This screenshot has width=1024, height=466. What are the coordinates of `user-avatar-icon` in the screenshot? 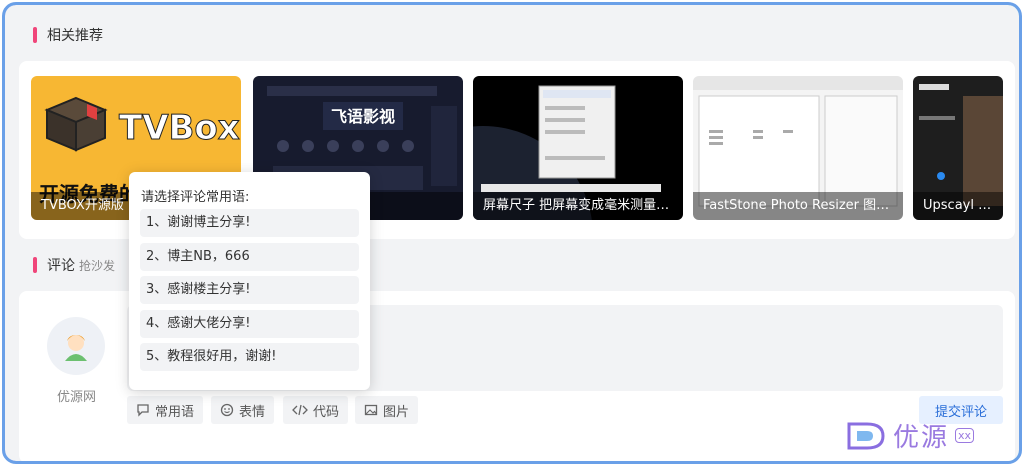 It's located at (76, 348).